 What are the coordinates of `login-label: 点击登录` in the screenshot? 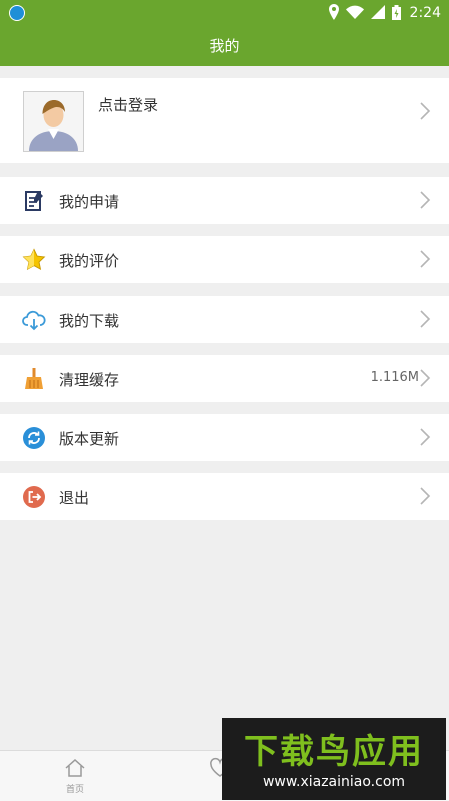 It's located at (128, 105).